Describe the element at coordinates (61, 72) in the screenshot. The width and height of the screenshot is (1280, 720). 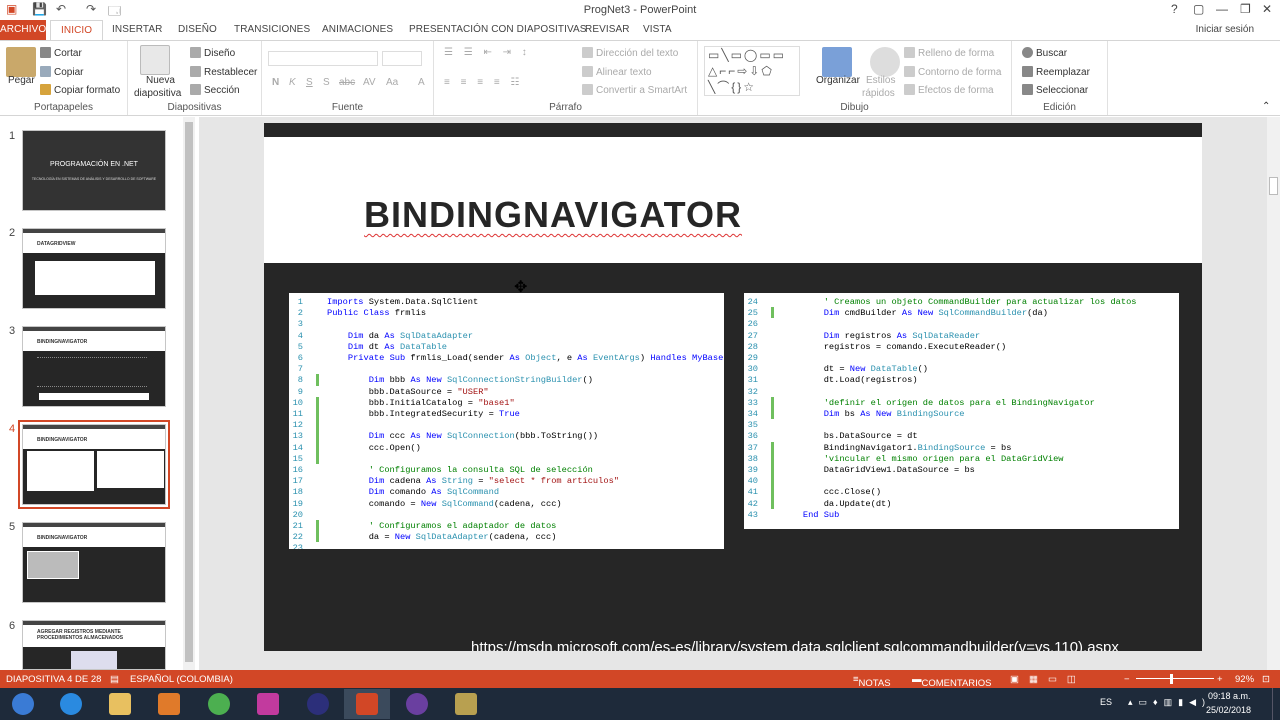
I see `copy-button: Copiar` at that location.